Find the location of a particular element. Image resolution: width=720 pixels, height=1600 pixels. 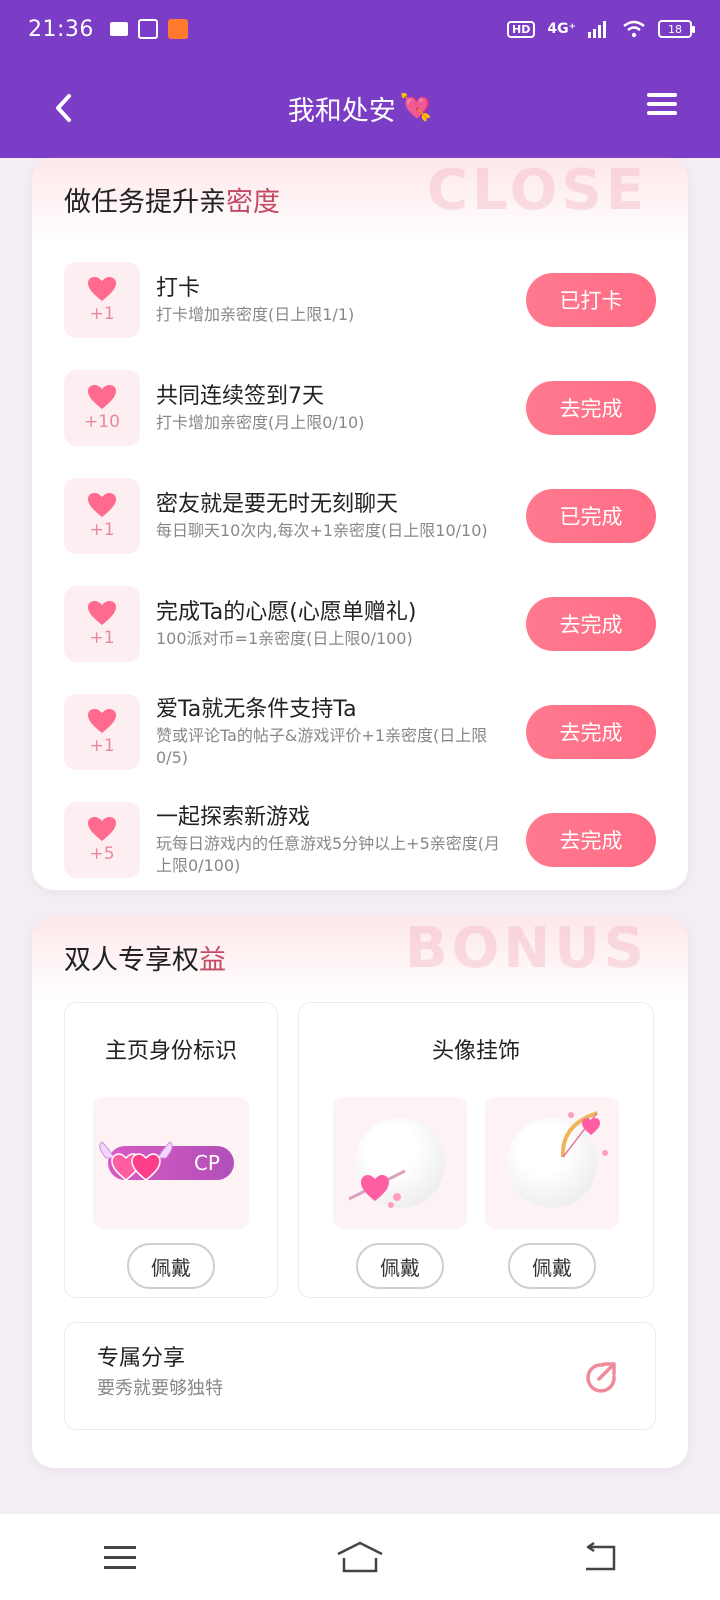

task-title: 完成Ta的心愿(心愿单赠礼) is located at coordinates (286, 612).